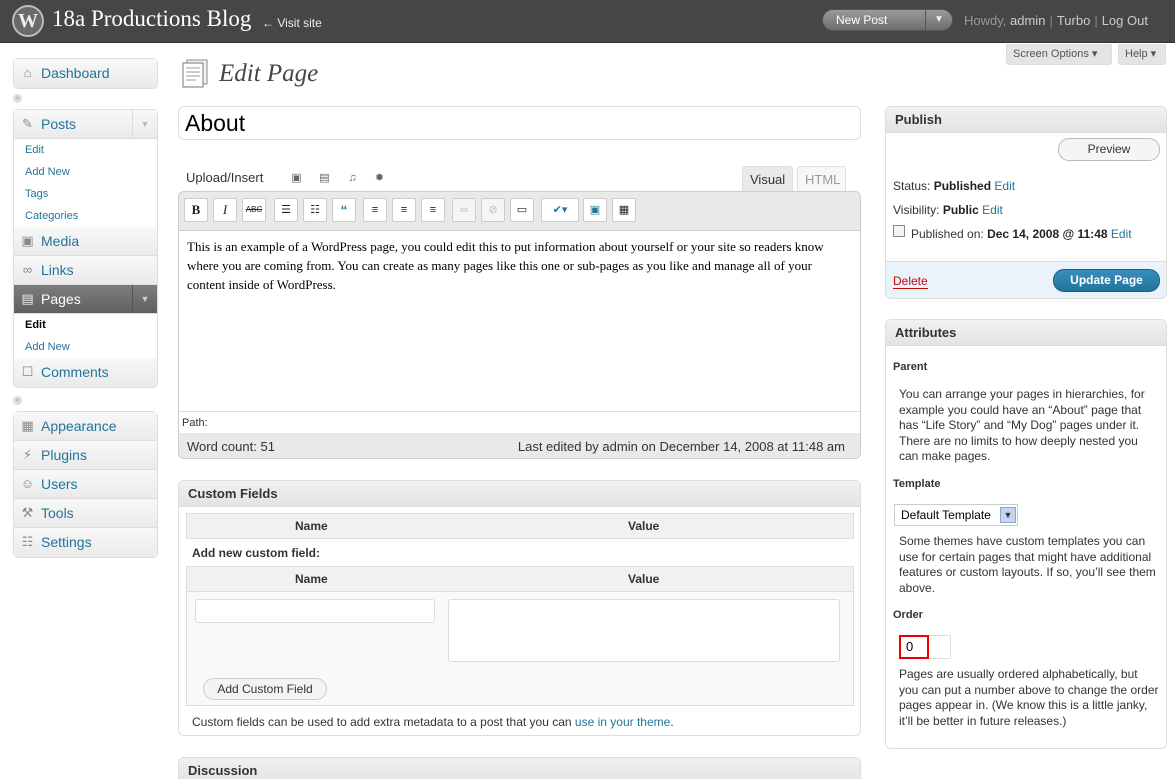 This screenshot has height=779, width=1175. Describe the element at coordinates (79, 426) in the screenshot. I see `menu-item-label: Appearance` at that location.